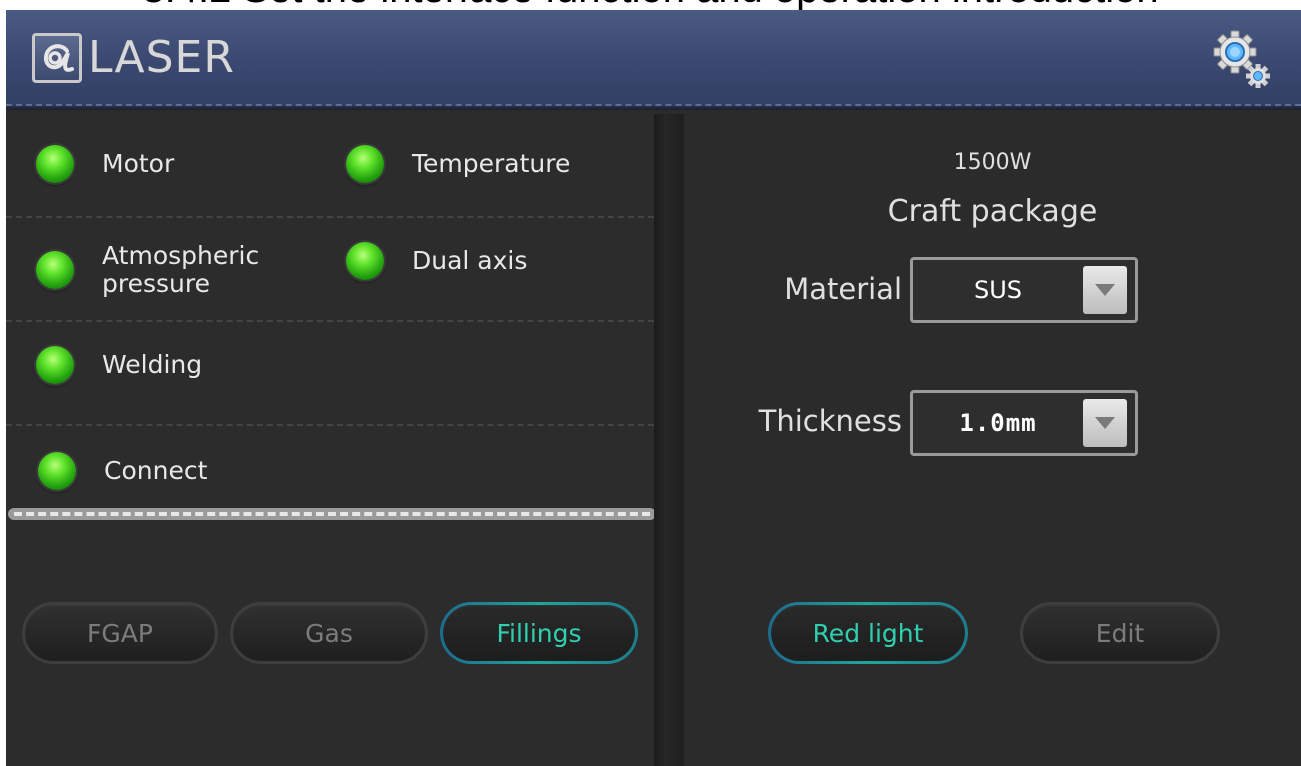  Describe the element at coordinates (330, 270) in the screenshot. I see `status-row: Atmospheric pressure Dual axis` at that location.